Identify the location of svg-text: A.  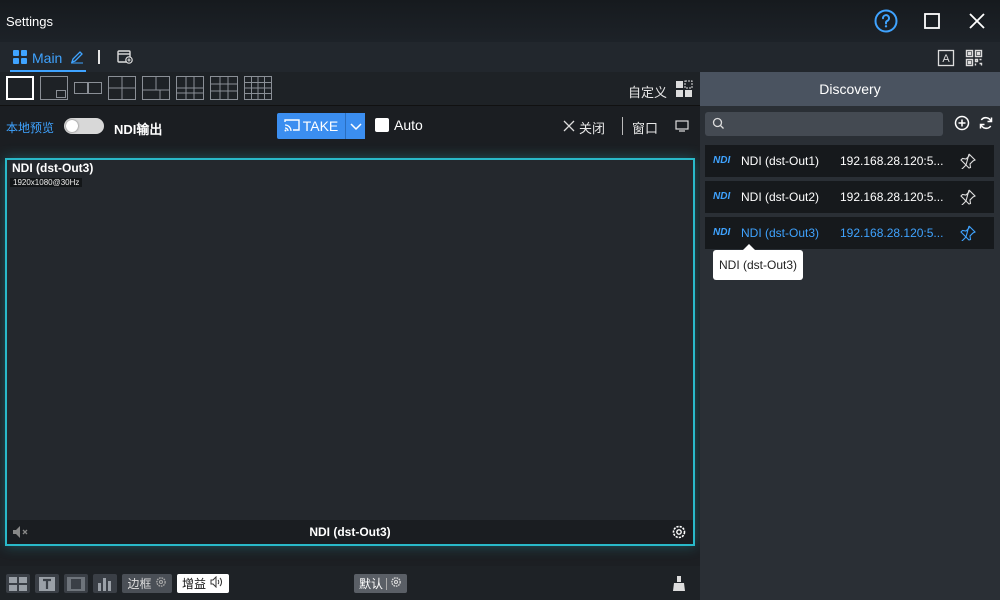
(946, 59).